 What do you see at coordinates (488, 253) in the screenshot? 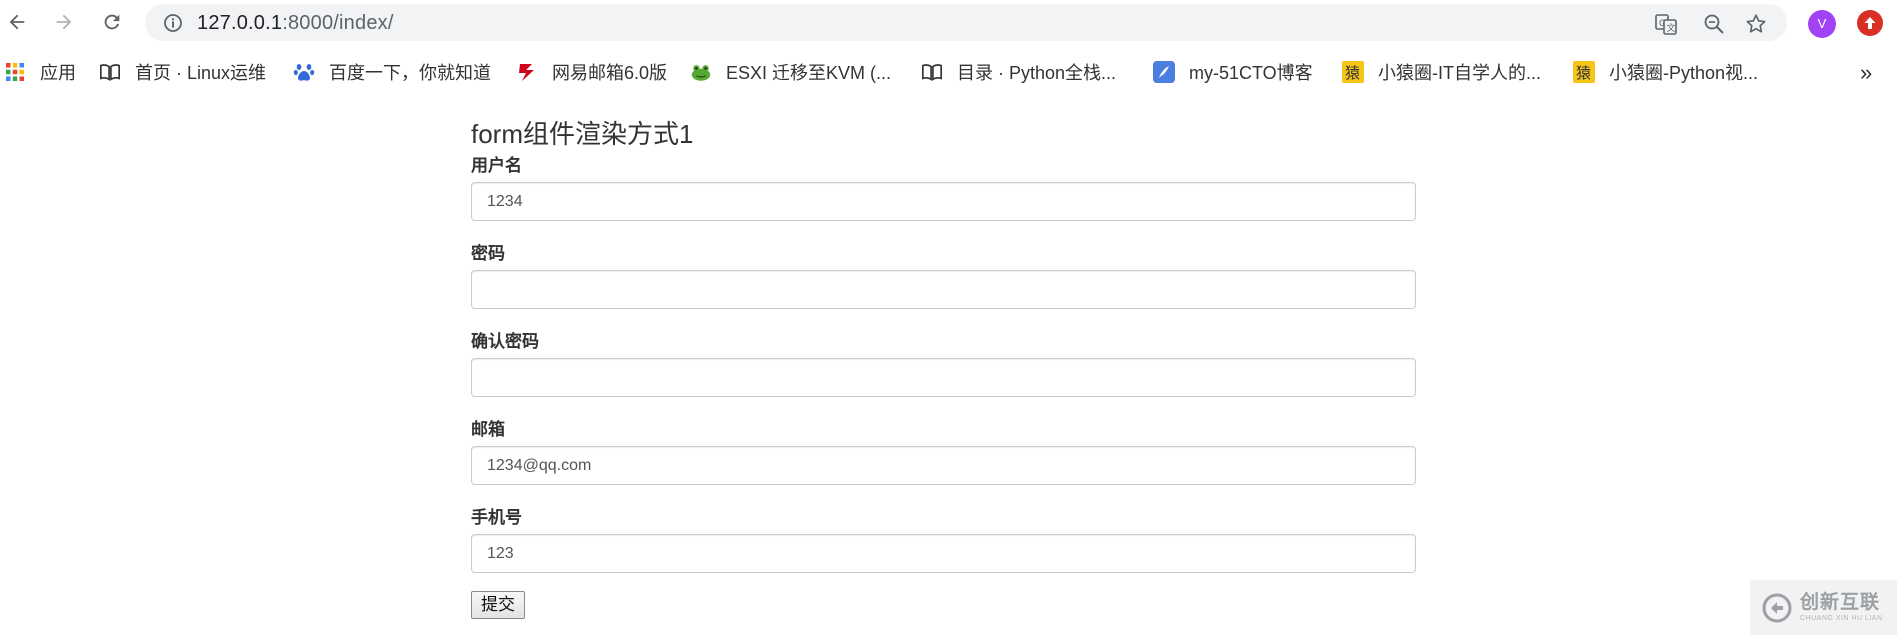
I see `password-label: 密码` at bounding box center [488, 253].